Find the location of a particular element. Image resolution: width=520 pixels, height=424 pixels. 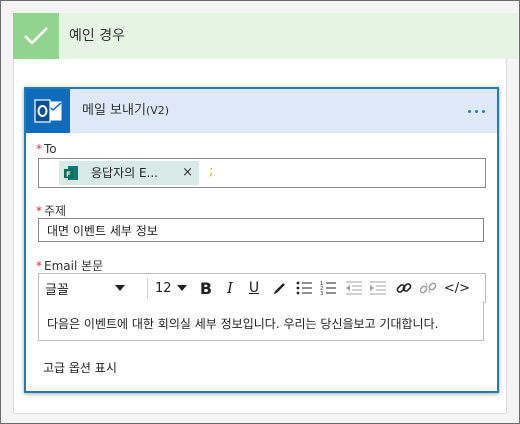

indent-icon is located at coordinates (378, 288).